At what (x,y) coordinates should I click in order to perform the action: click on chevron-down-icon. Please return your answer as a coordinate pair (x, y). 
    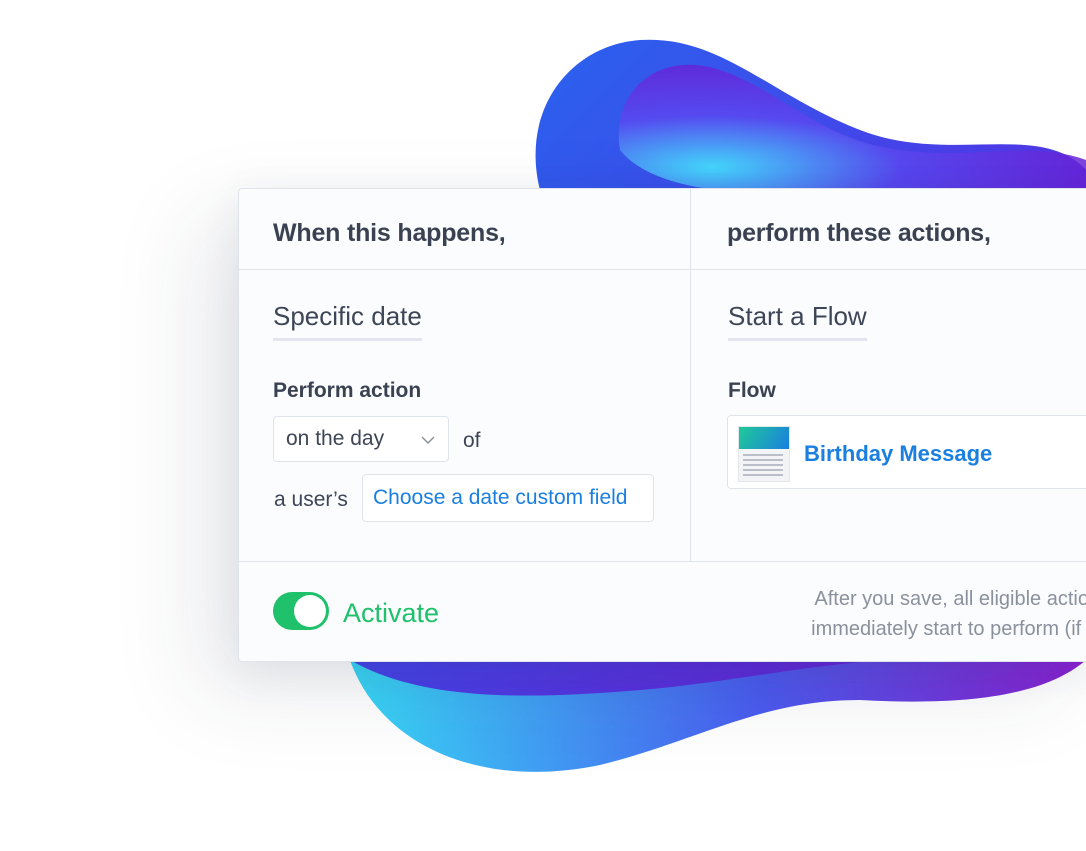
    Looking at the image, I should click on (428, 440).